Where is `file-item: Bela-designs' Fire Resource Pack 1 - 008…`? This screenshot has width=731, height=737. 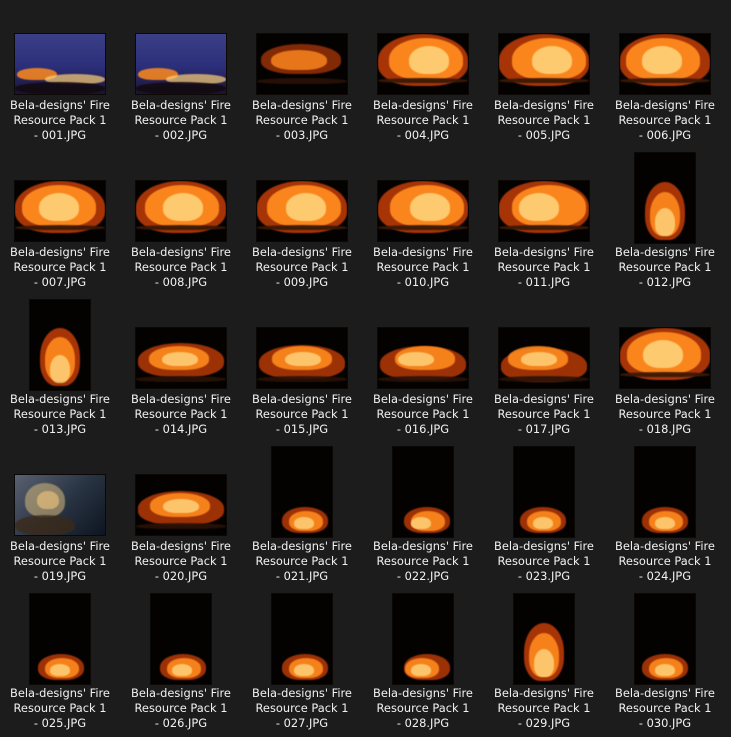 file-item: Bela-designs' Fire Resource Pack 1 - 008… is located at coordinates (181, 222).